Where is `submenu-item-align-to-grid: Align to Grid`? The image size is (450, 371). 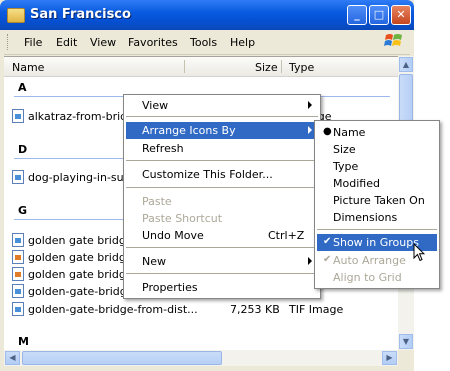 submenu-item-align-to-grid: Align to Grid is located at coordinates (367, 277).